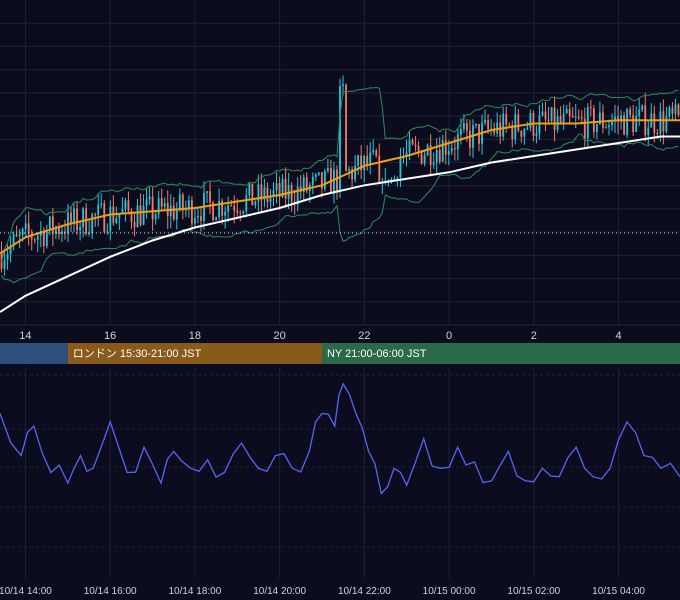 This screenshot has width=680, height=600. What do you see at coordinates (280, 336) in the screenshot?
I see `main-x-tick: 20` at bounding box center [280, 336].